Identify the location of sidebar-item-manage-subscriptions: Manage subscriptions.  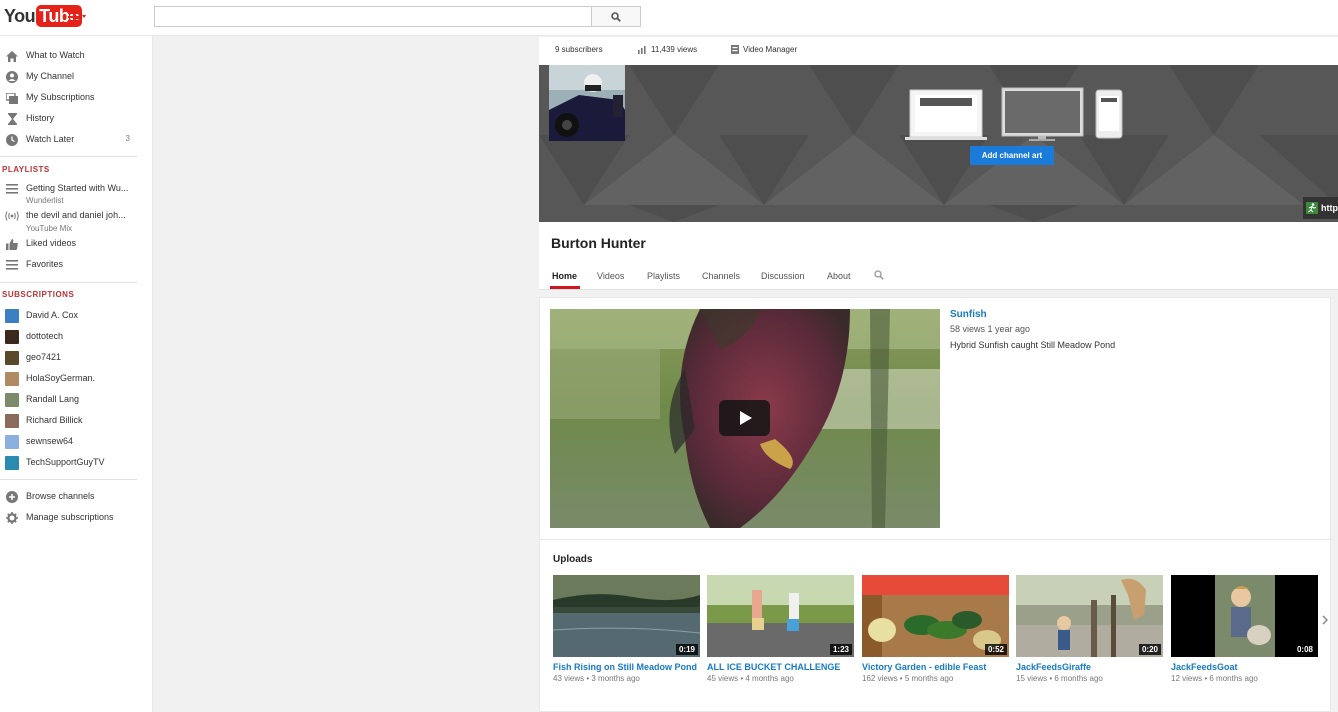
(69, 518).